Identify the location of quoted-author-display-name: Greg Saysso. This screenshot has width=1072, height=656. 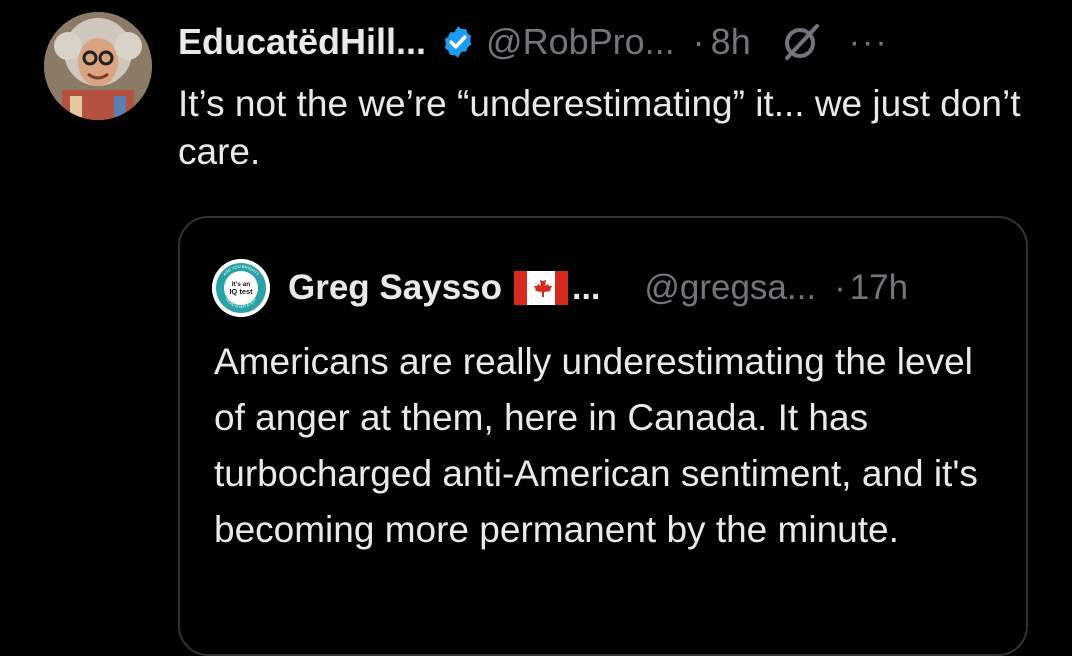
(395, 288).